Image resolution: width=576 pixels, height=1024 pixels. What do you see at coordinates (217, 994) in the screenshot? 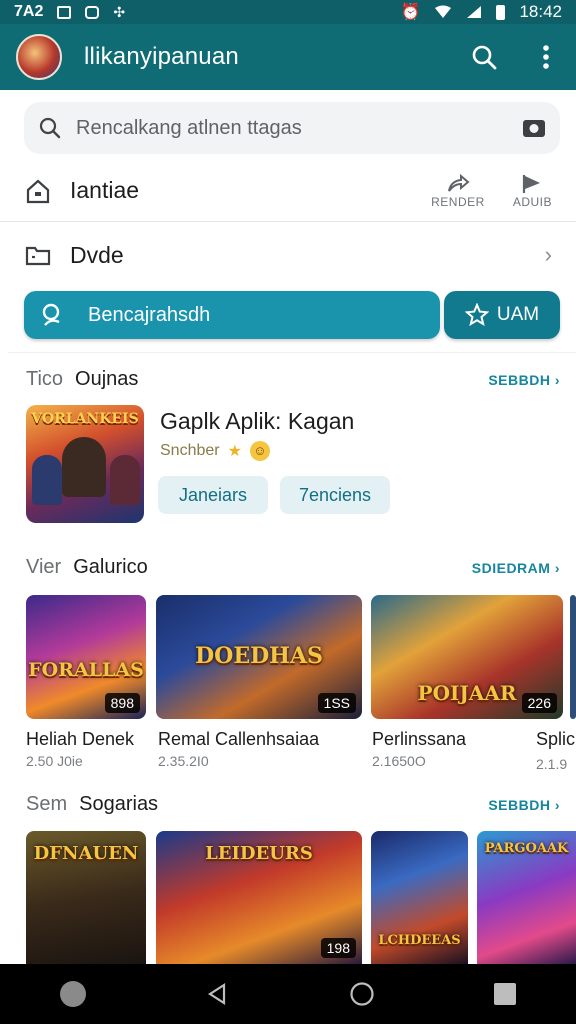
I see `back-icon` at bounding box center [217, 994].